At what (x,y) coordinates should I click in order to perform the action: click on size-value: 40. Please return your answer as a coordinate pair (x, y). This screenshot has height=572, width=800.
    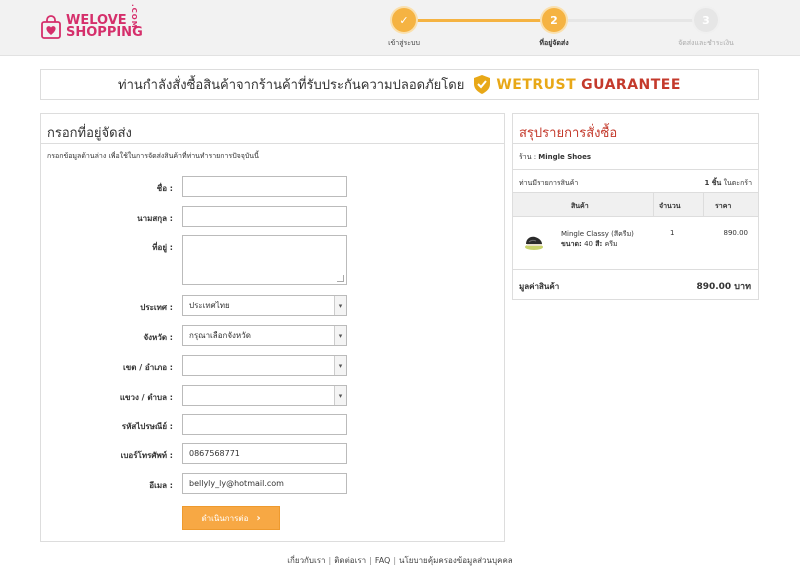
    Looking at the image, I should click on (589, 244).